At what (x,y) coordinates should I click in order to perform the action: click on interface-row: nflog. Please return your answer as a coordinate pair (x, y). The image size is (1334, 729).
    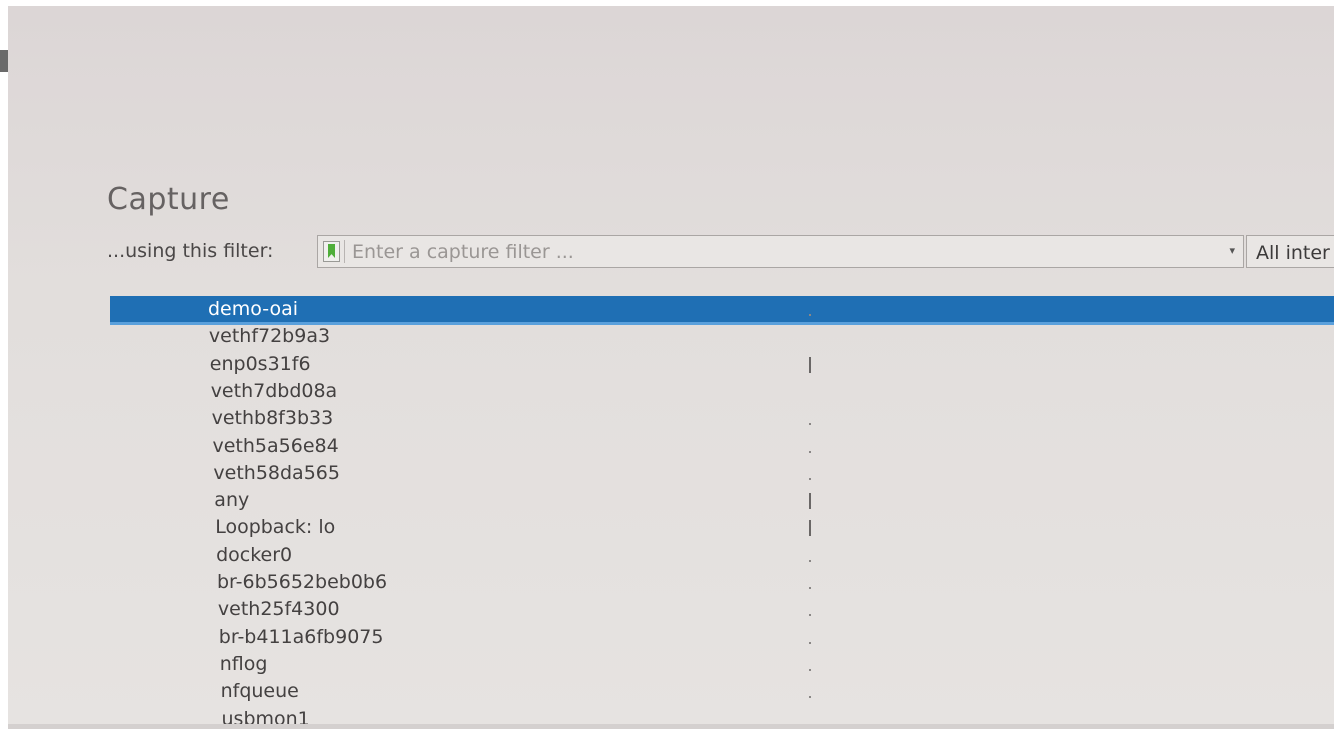
    Looking at the image, I should click on (722, 665).